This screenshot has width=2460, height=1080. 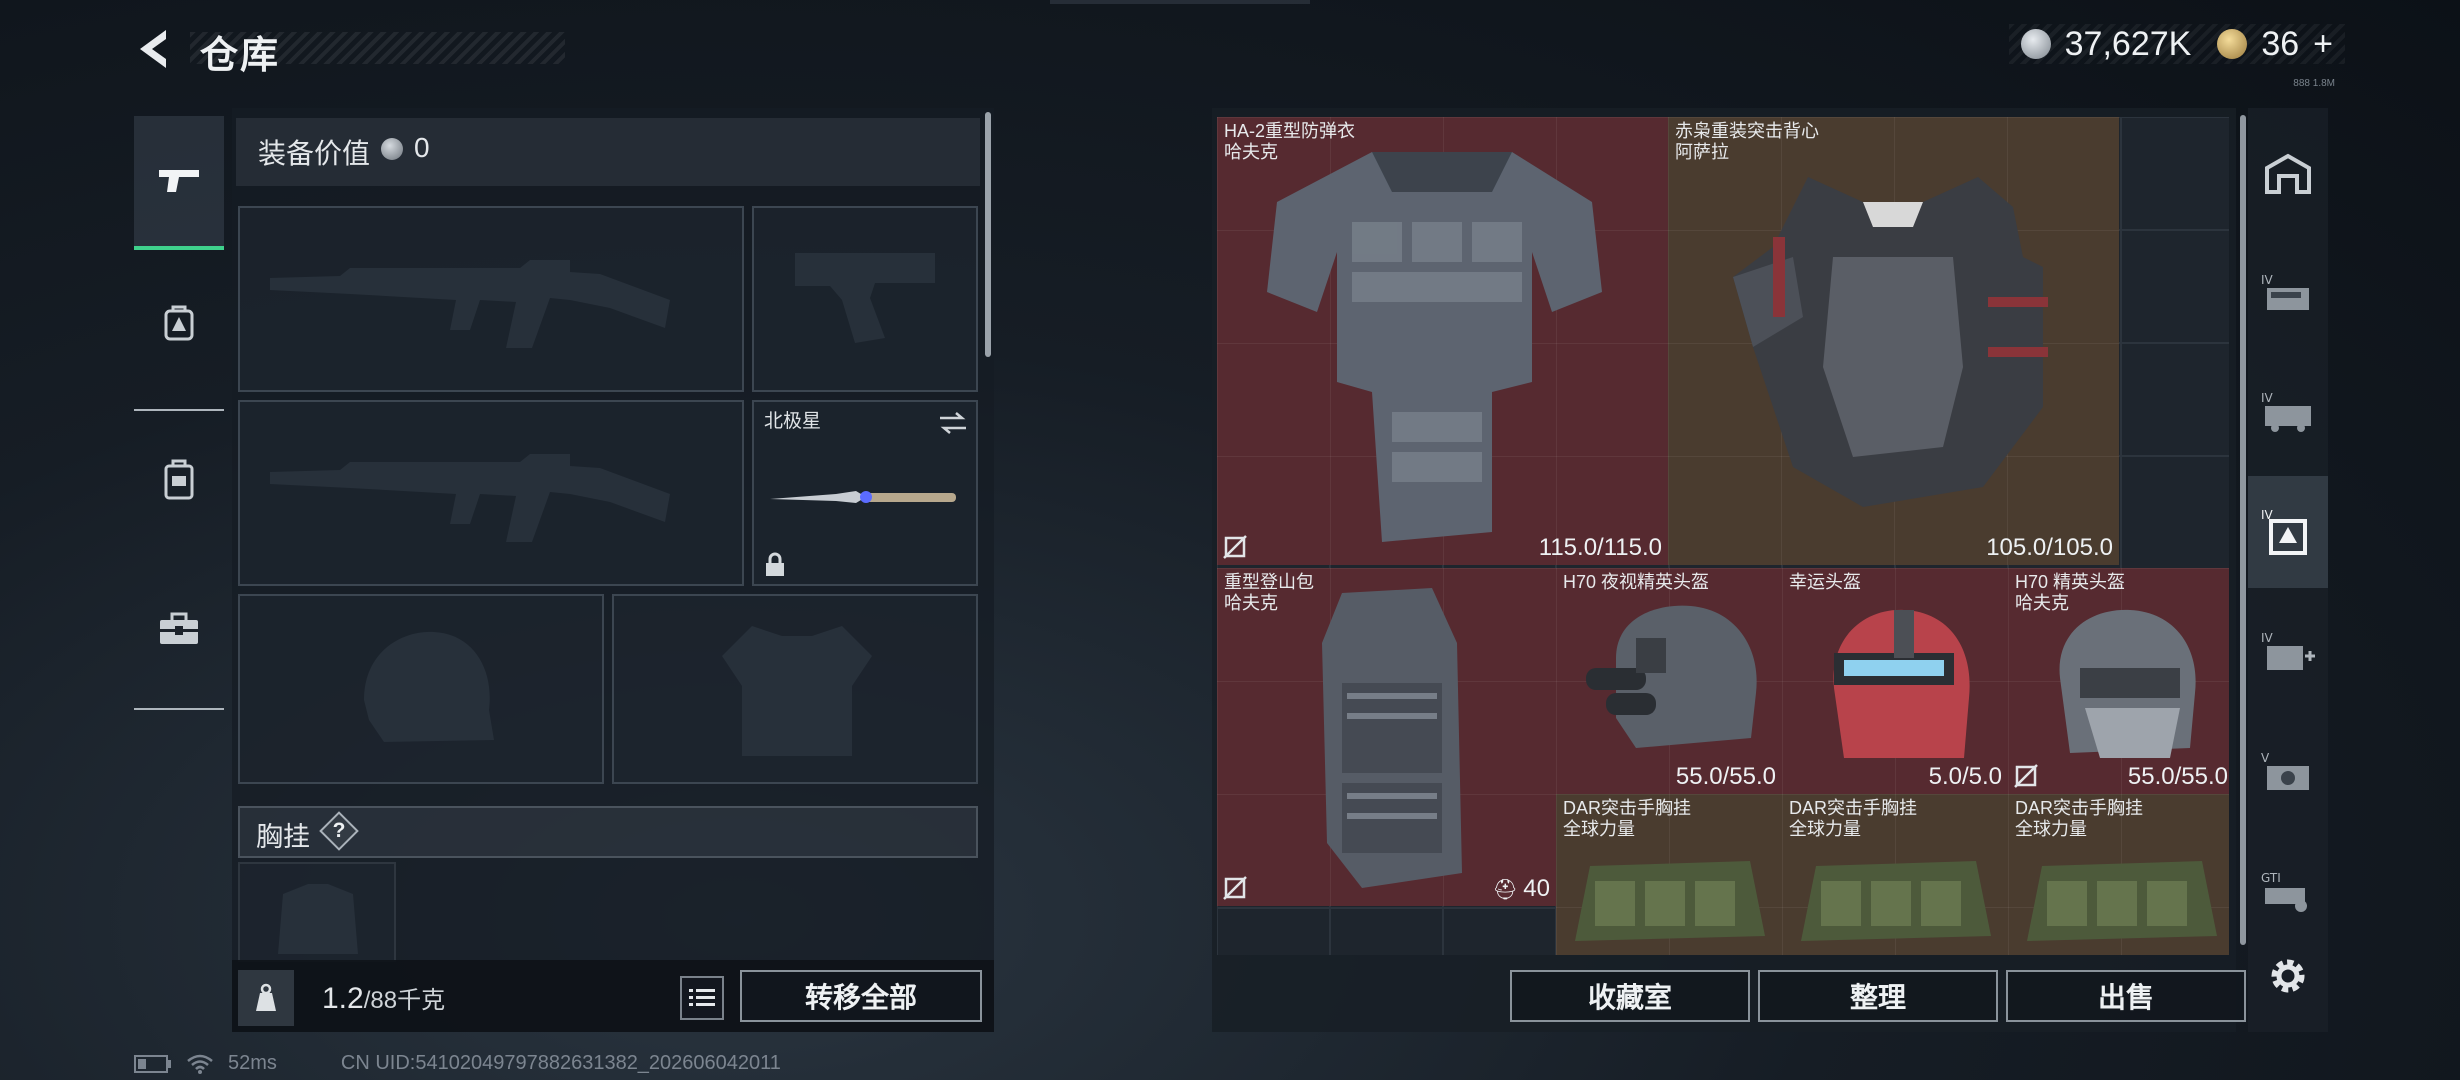 I want to click on backpack-icon, so click(x=179, y=323).